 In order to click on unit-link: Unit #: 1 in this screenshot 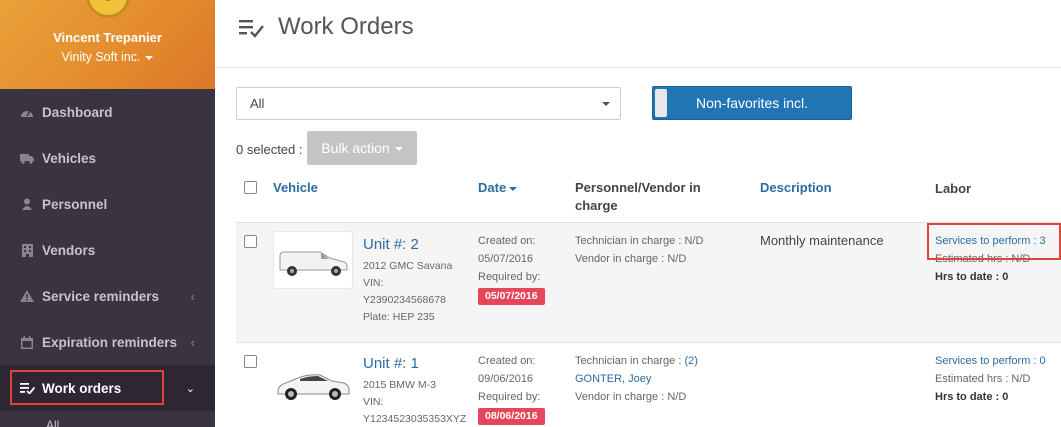, I will do `click(391, 363)`.